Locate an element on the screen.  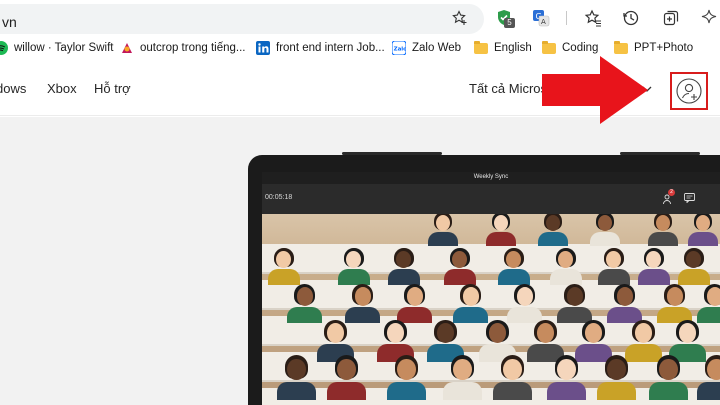
bookmark-label: Coding is located at coordinates (580, 48).